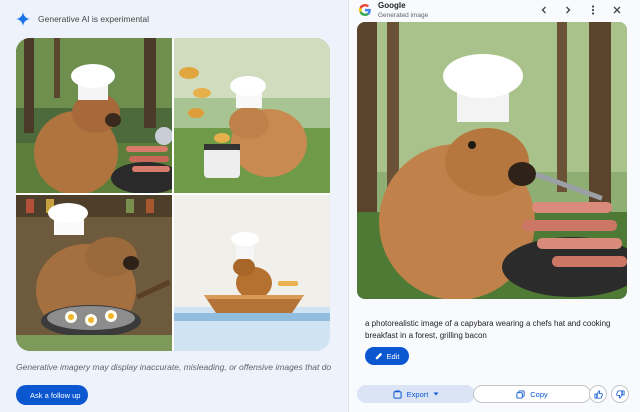  I want to click on export-label: Export, so click(417, 394).